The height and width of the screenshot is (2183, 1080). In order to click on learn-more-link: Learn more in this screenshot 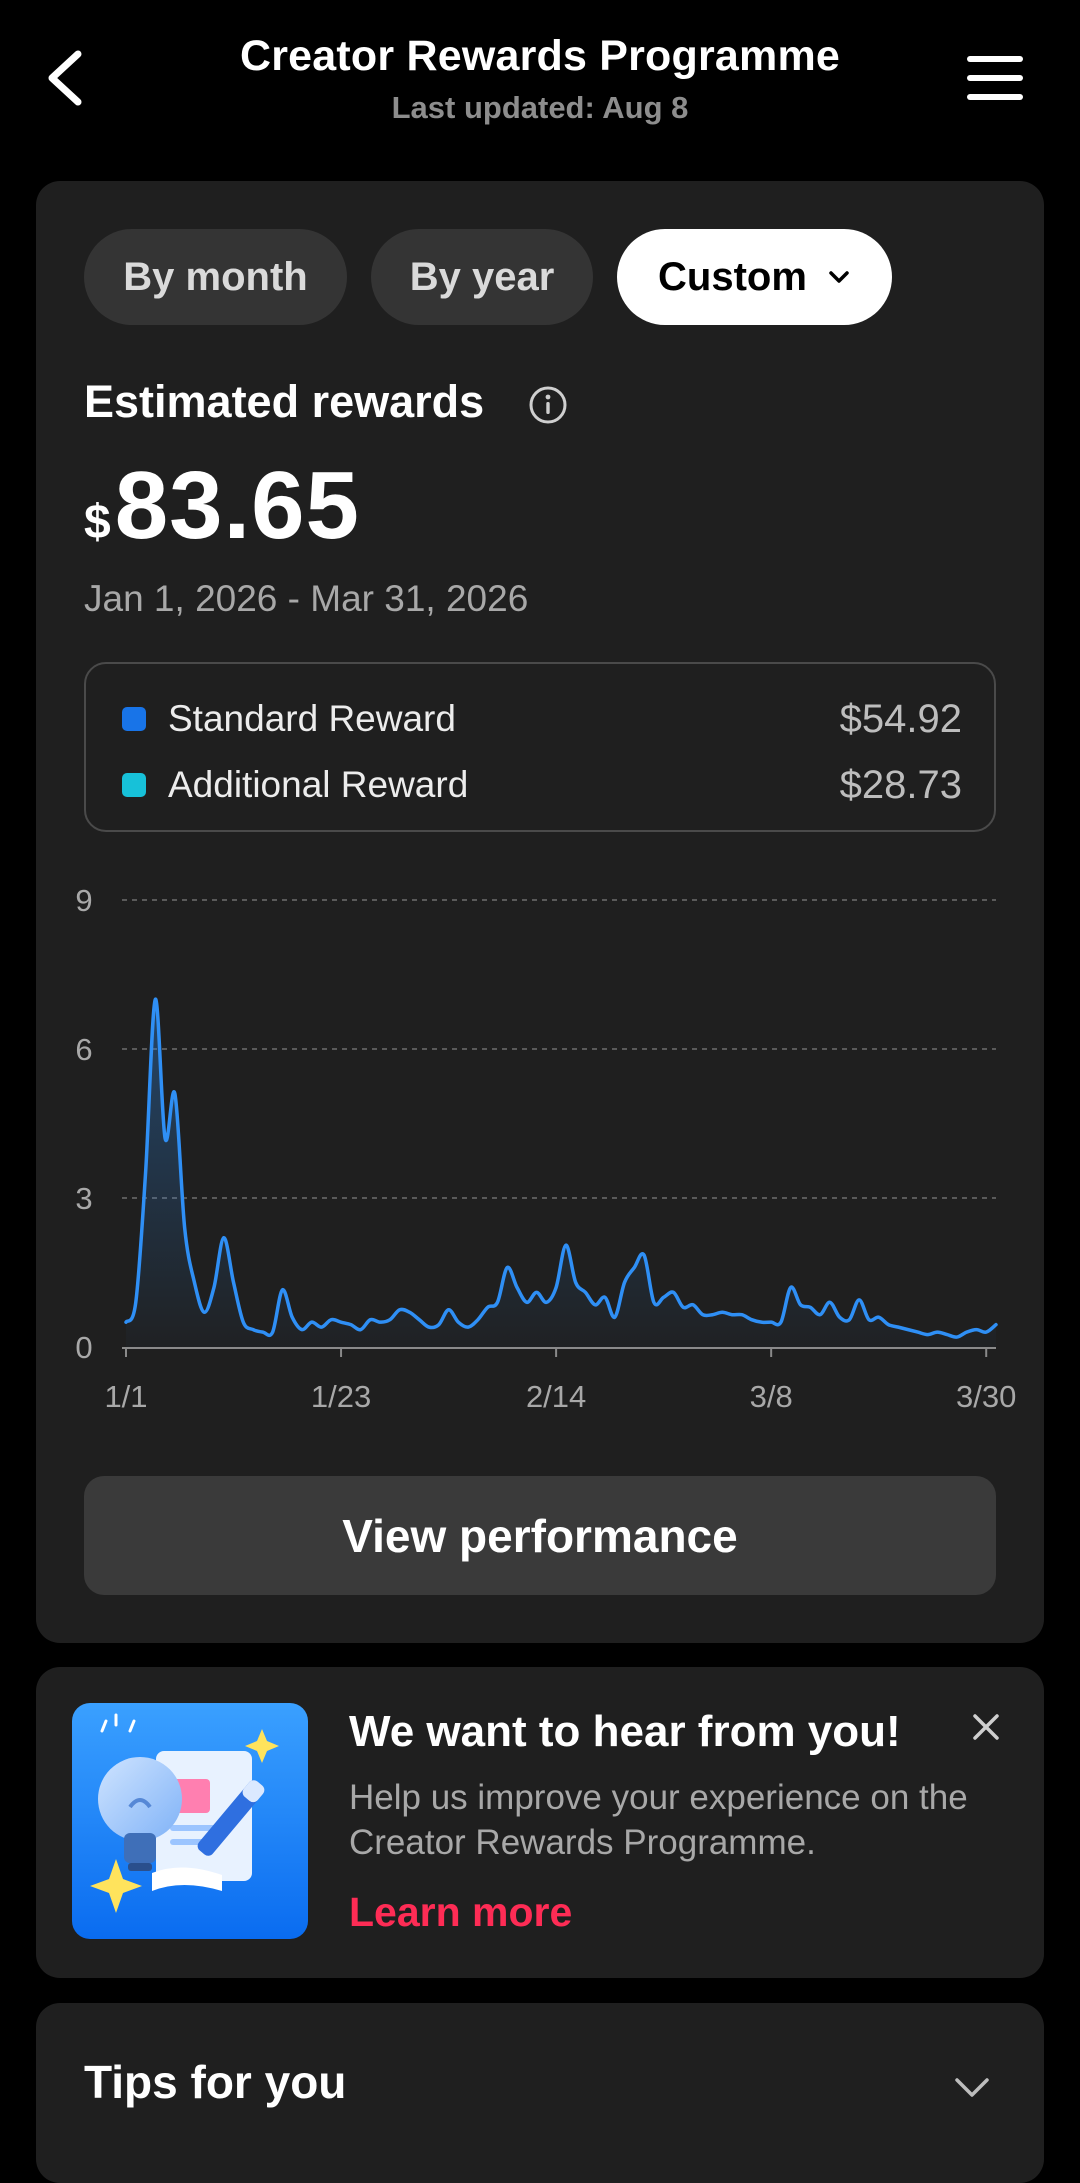, I will do `click(460, 1912)`.